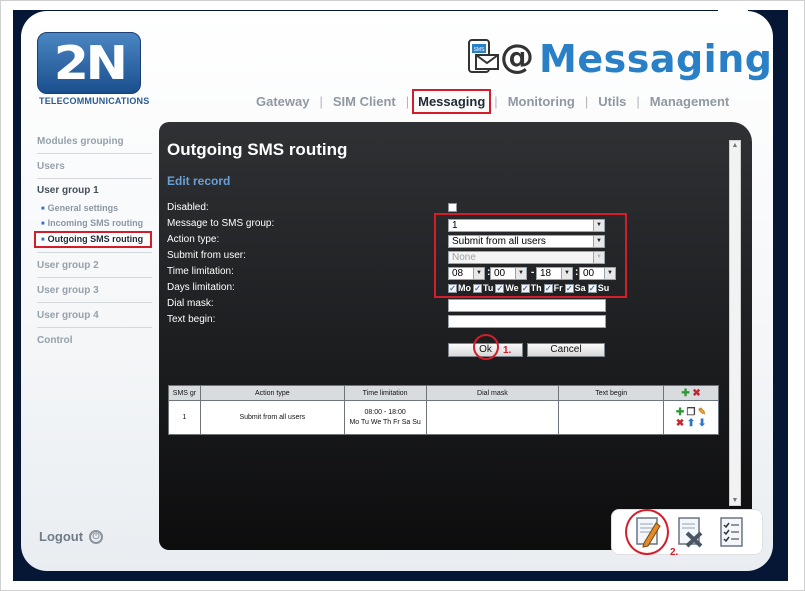  I want to click on brand-logo: 2N, so click(89, 63).